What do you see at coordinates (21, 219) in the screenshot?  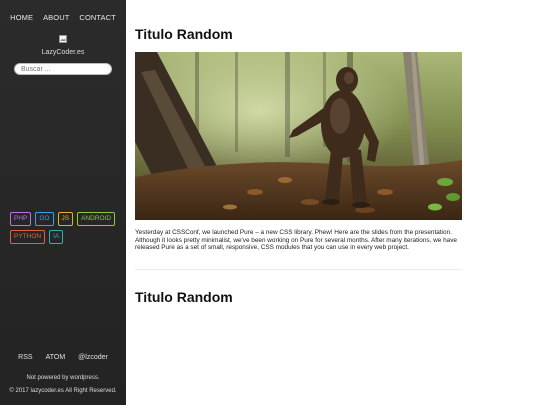 I see `tag-php: PHP` at bounding box center [21, 219].